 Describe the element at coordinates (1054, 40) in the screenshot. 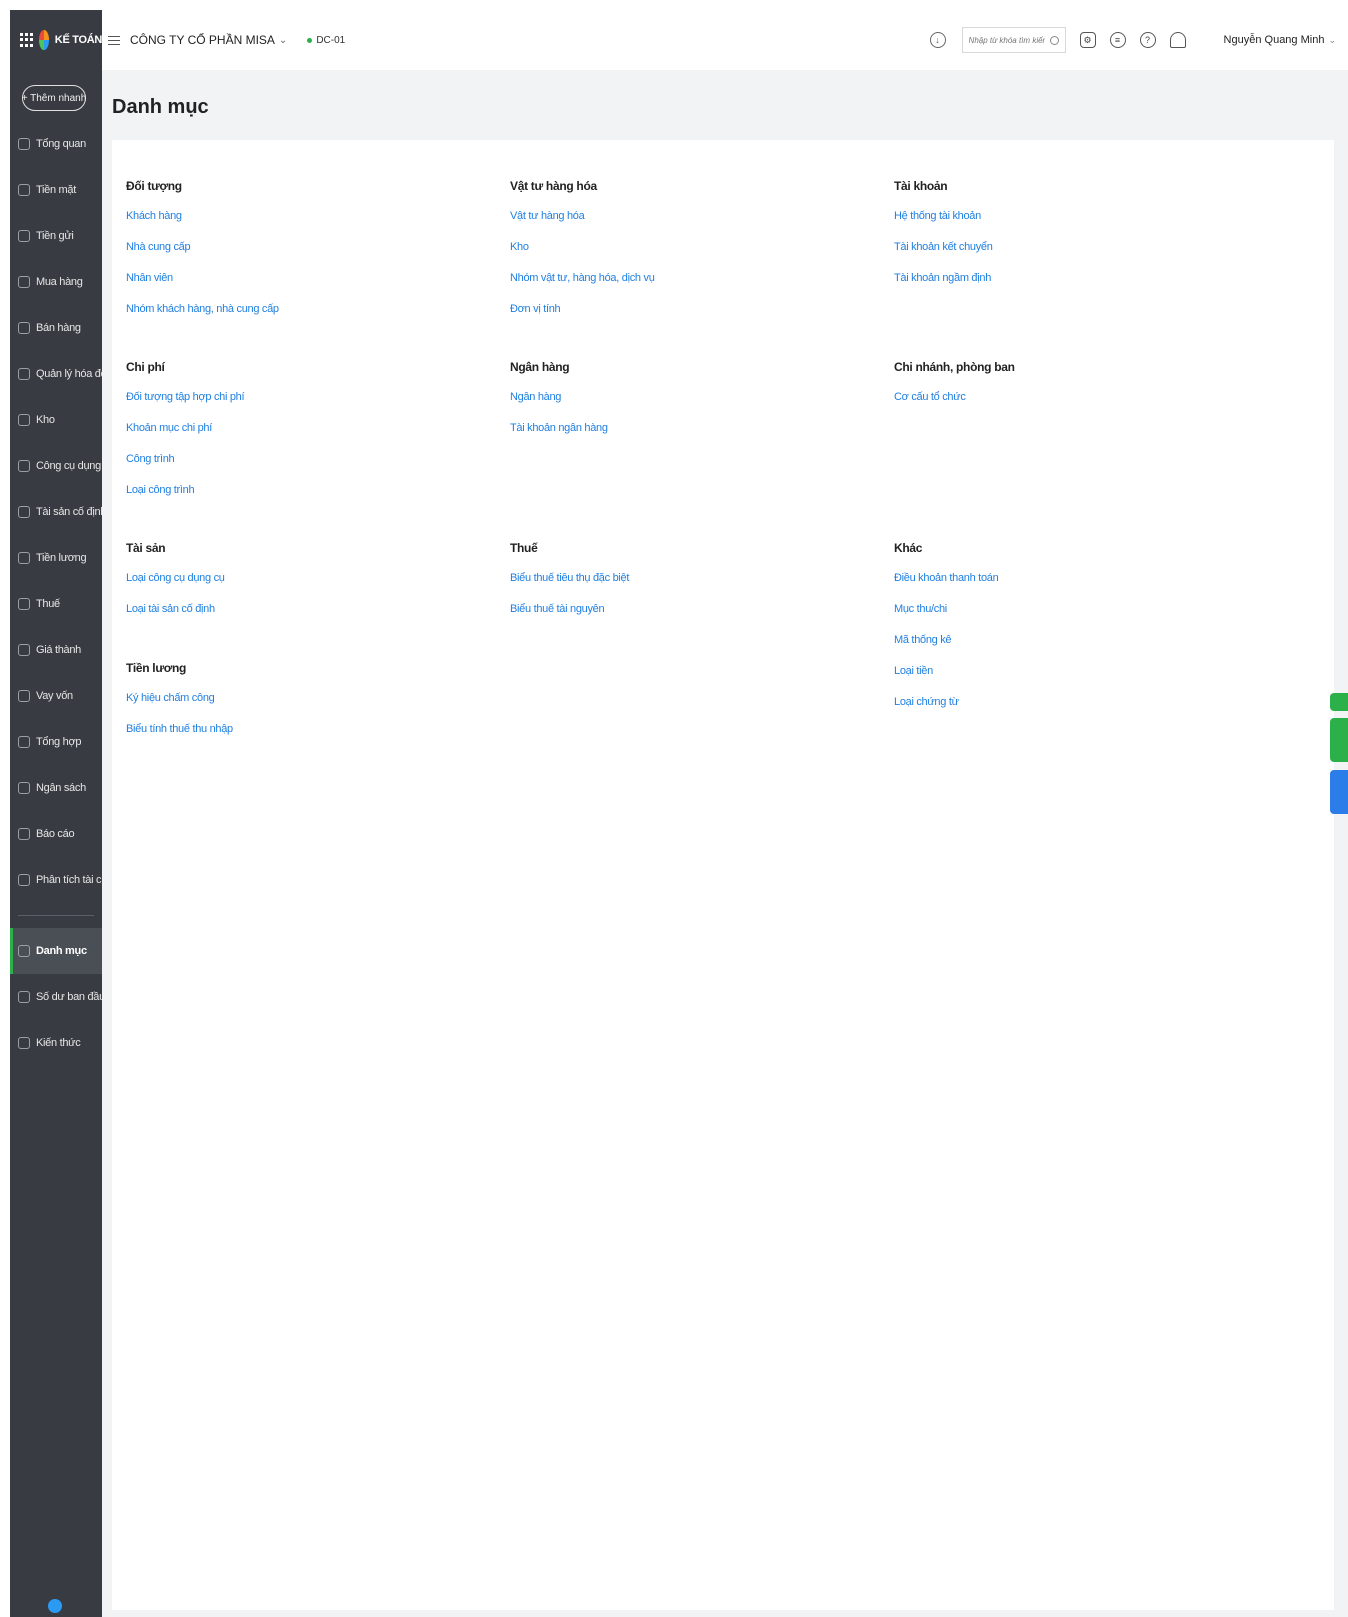

I see `search-icon` at that location.